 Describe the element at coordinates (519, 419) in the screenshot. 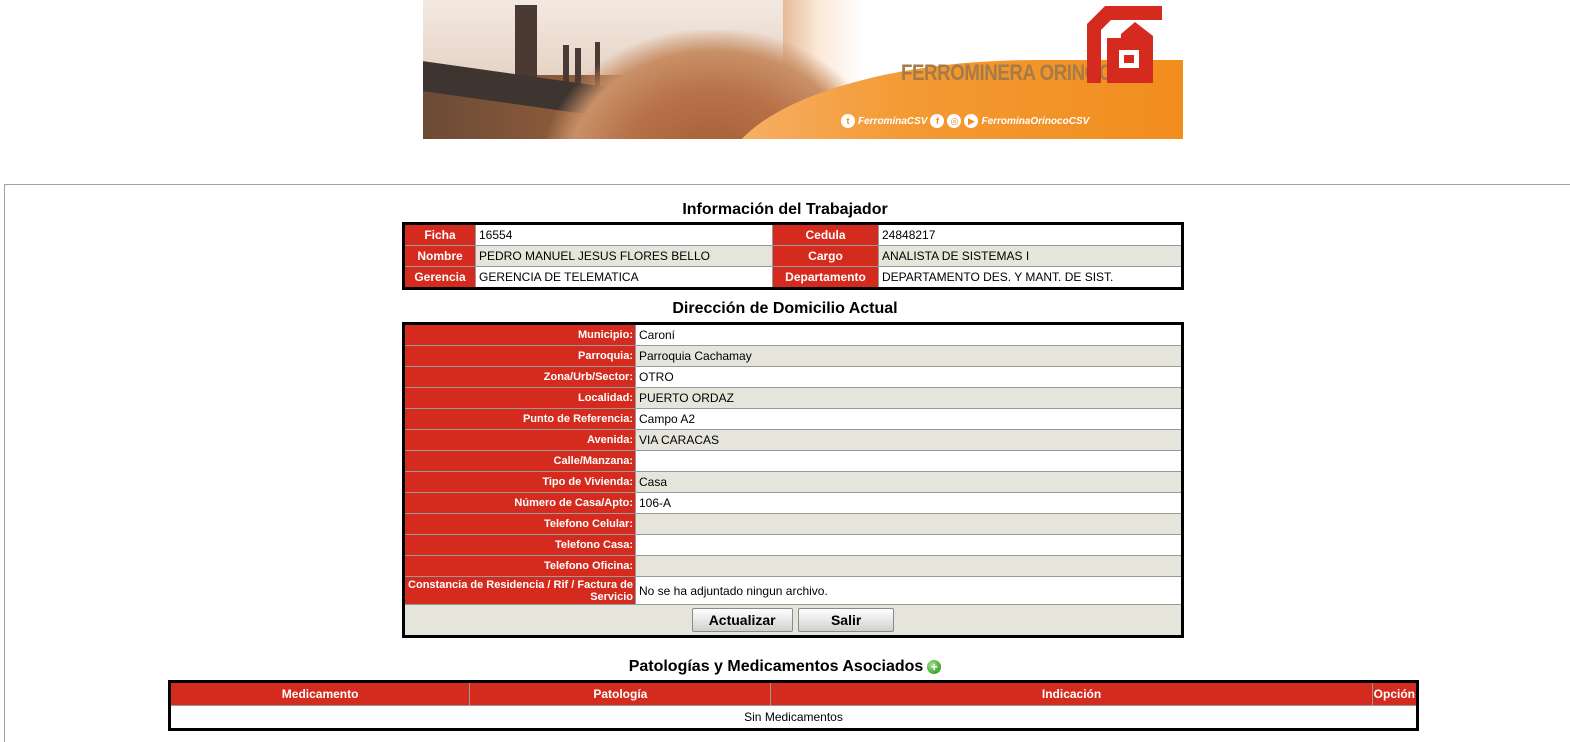

I see `referencia-label: Punto de Referencia:` at that location.